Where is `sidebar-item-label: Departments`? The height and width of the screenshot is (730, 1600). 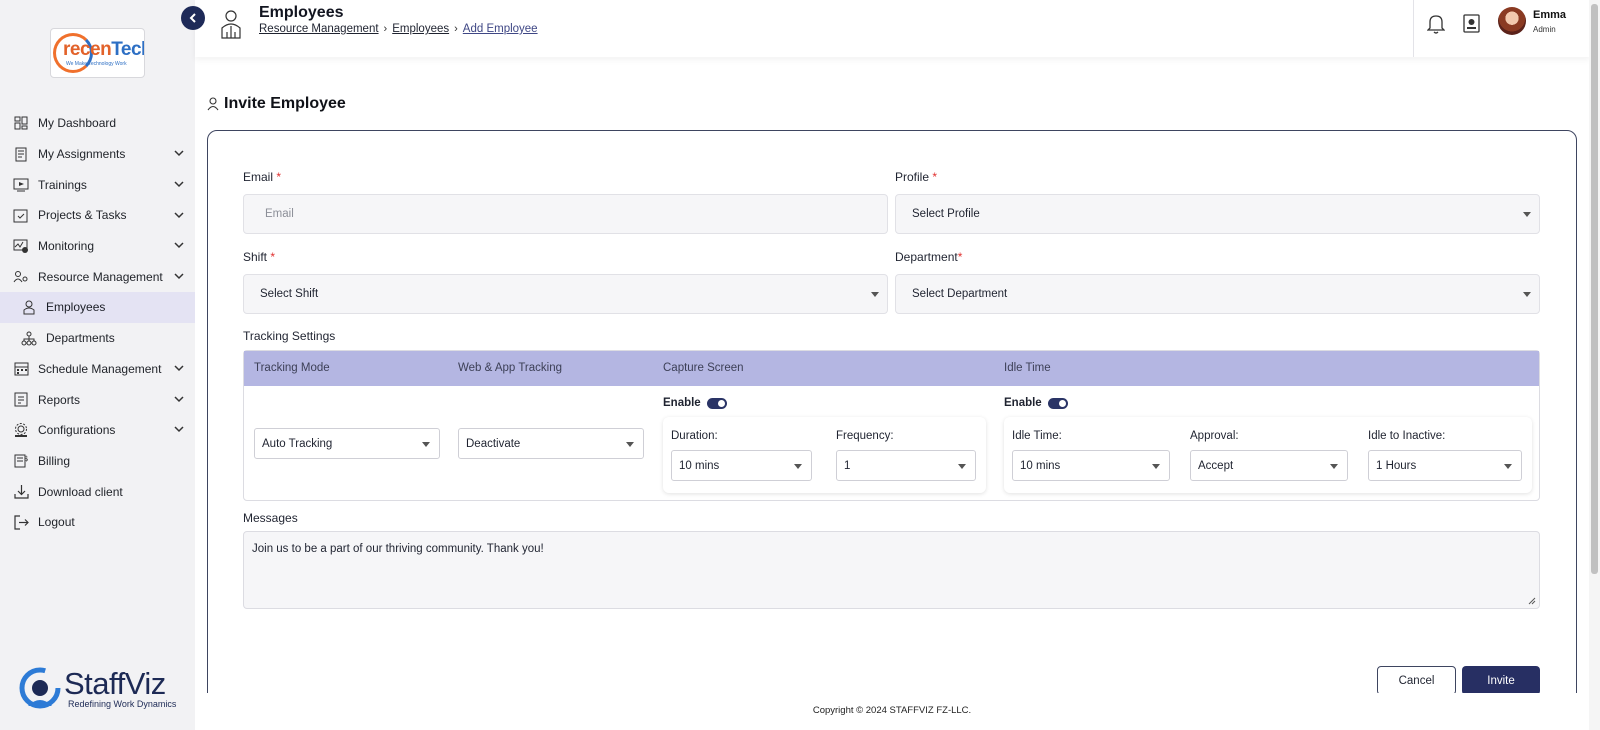
sidebar-item-label: Departments is located at coordinates (80, 338).